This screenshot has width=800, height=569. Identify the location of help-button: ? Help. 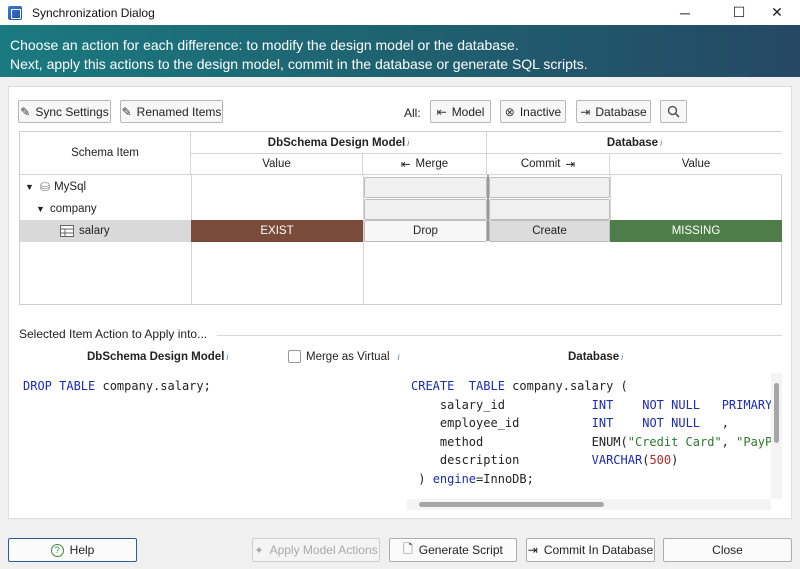
(72, 550).